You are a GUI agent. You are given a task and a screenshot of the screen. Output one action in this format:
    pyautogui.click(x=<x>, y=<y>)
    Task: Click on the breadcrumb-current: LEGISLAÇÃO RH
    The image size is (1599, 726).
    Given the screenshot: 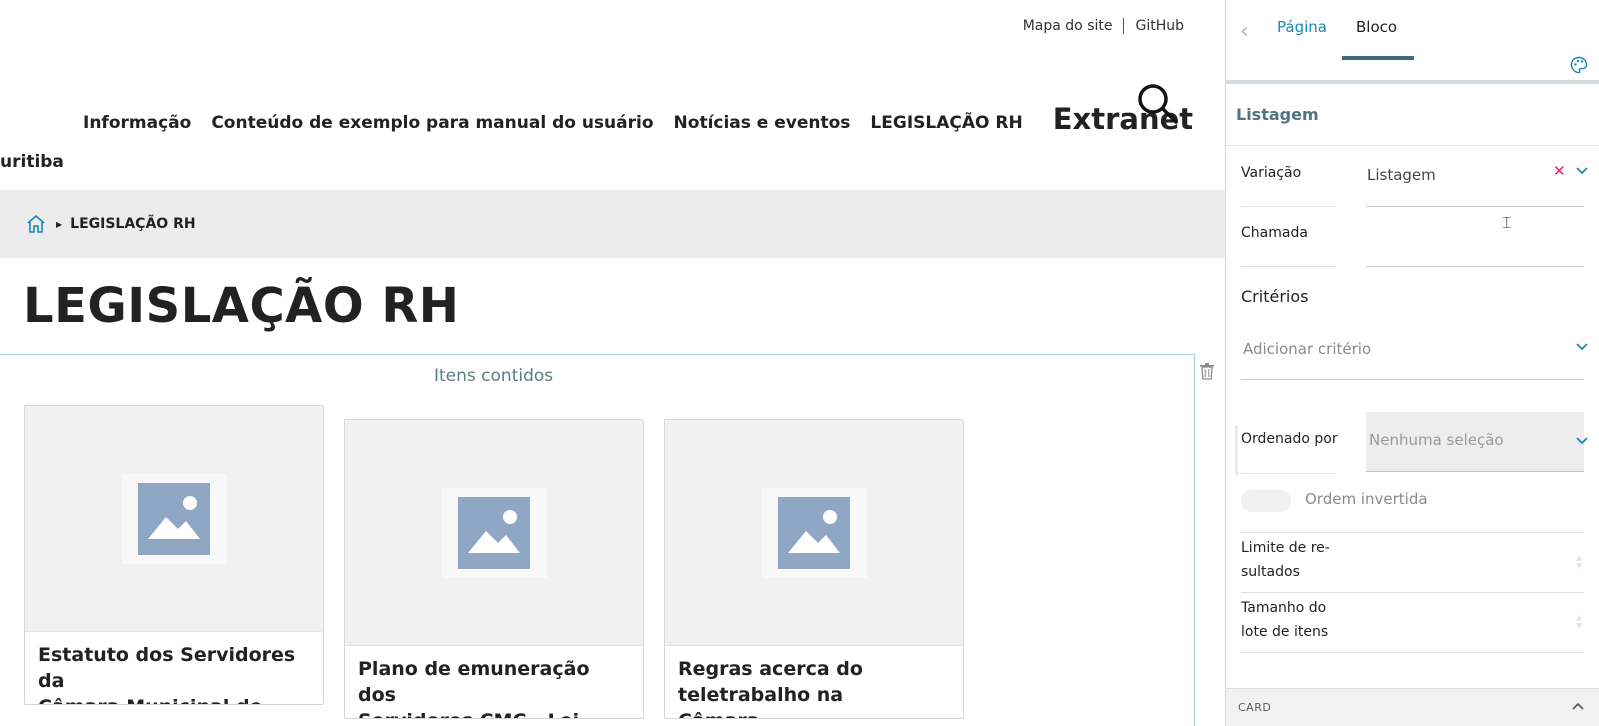 What is the action you would take?
    pyautogui.click(x=133, y=224)
    